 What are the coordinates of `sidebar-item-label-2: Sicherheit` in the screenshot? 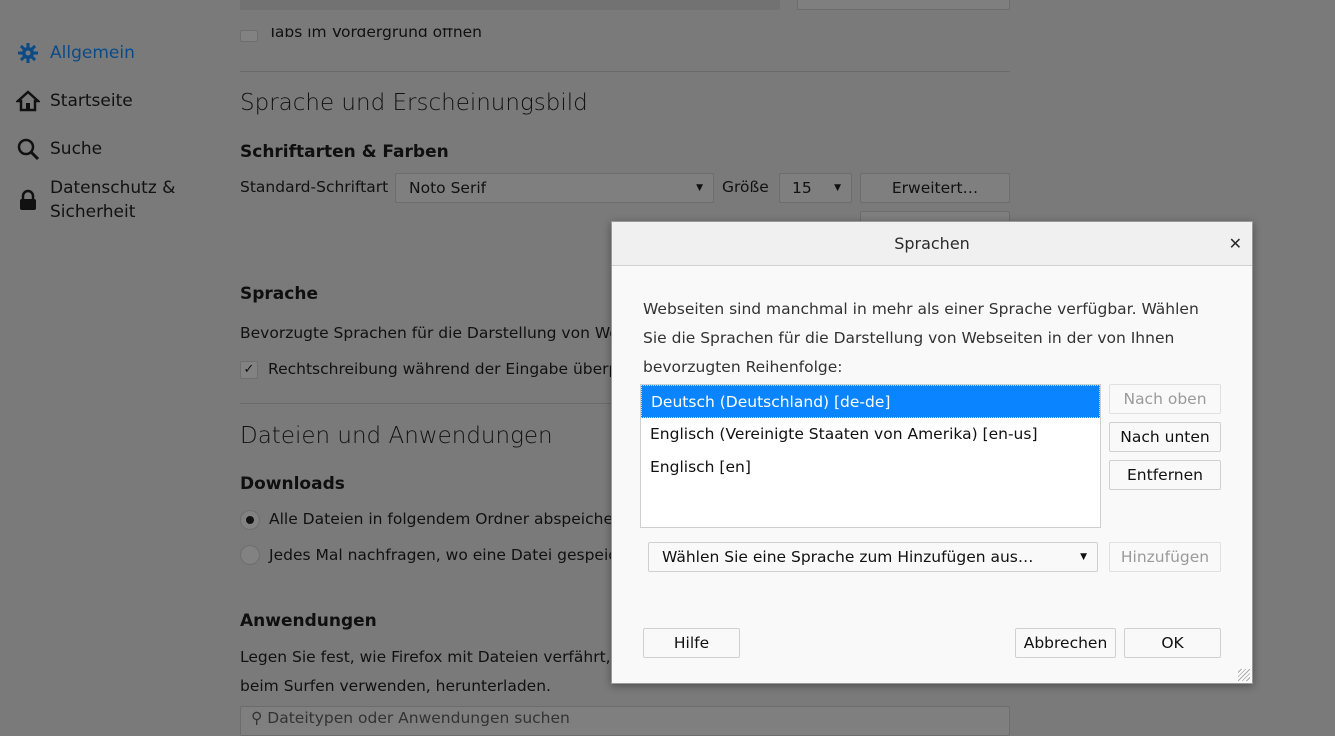 It's located at (93, 212).